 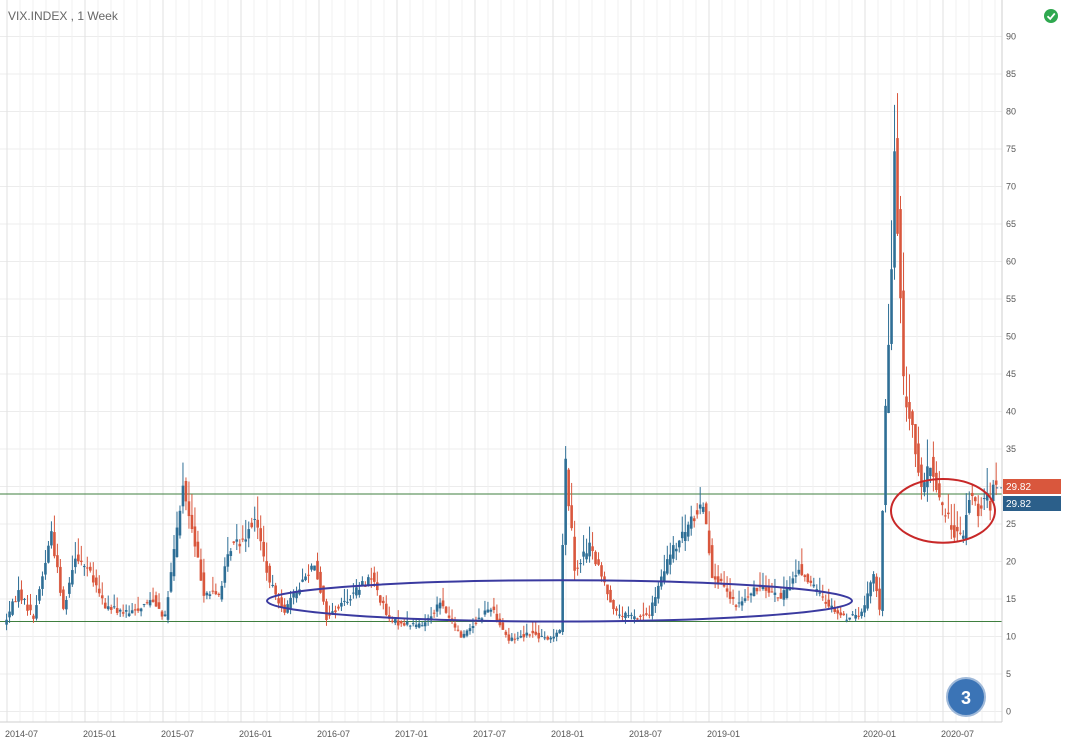 I want to click on status-check-icon, so click(x=1051, y=16).